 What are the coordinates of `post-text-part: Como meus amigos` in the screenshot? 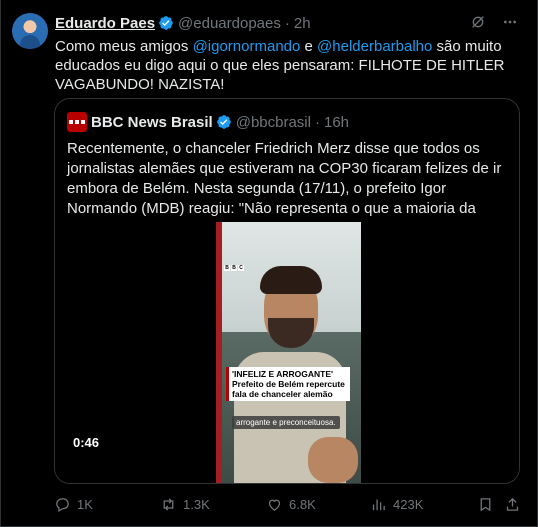 It's located at (124, 46).